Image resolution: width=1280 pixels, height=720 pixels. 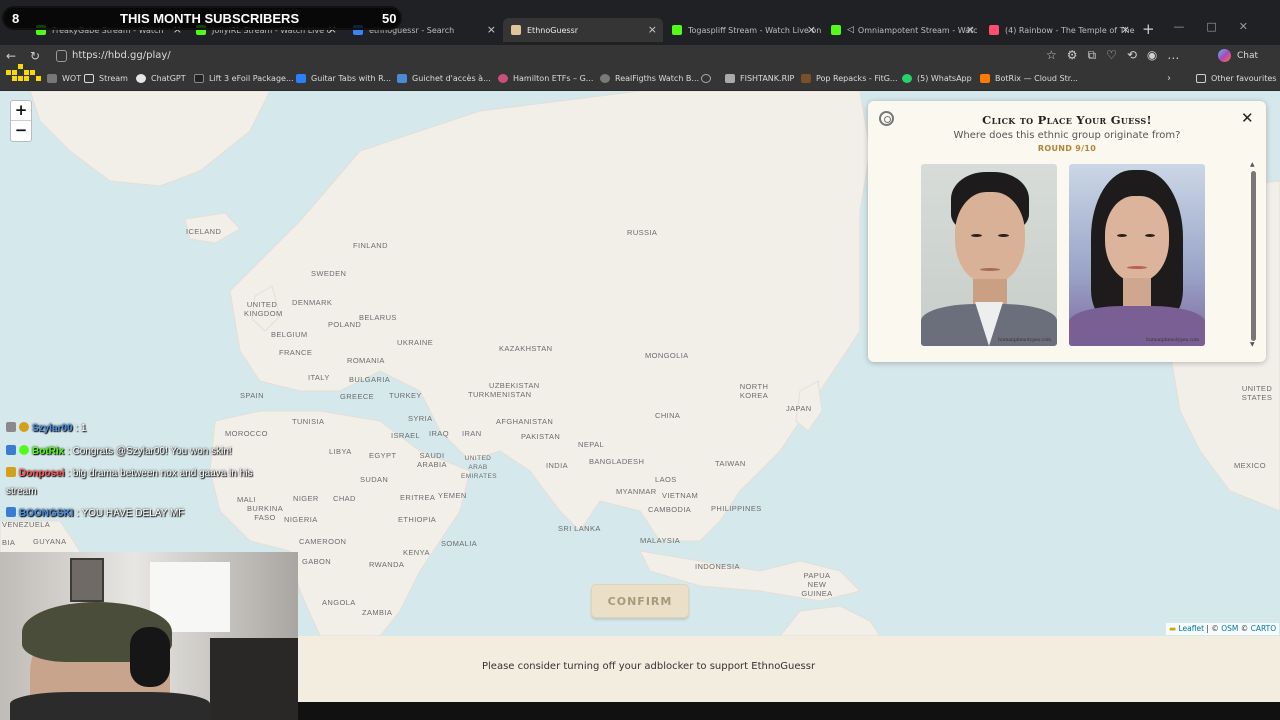 I want to click on map-label: POLAND, so click(x=345, y=324).